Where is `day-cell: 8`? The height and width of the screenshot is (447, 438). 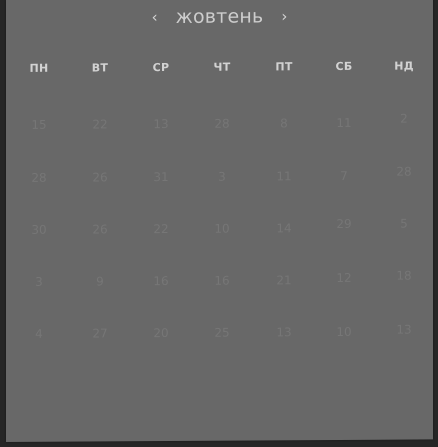
day-cell: 8 is located at coordinates (284, 123).